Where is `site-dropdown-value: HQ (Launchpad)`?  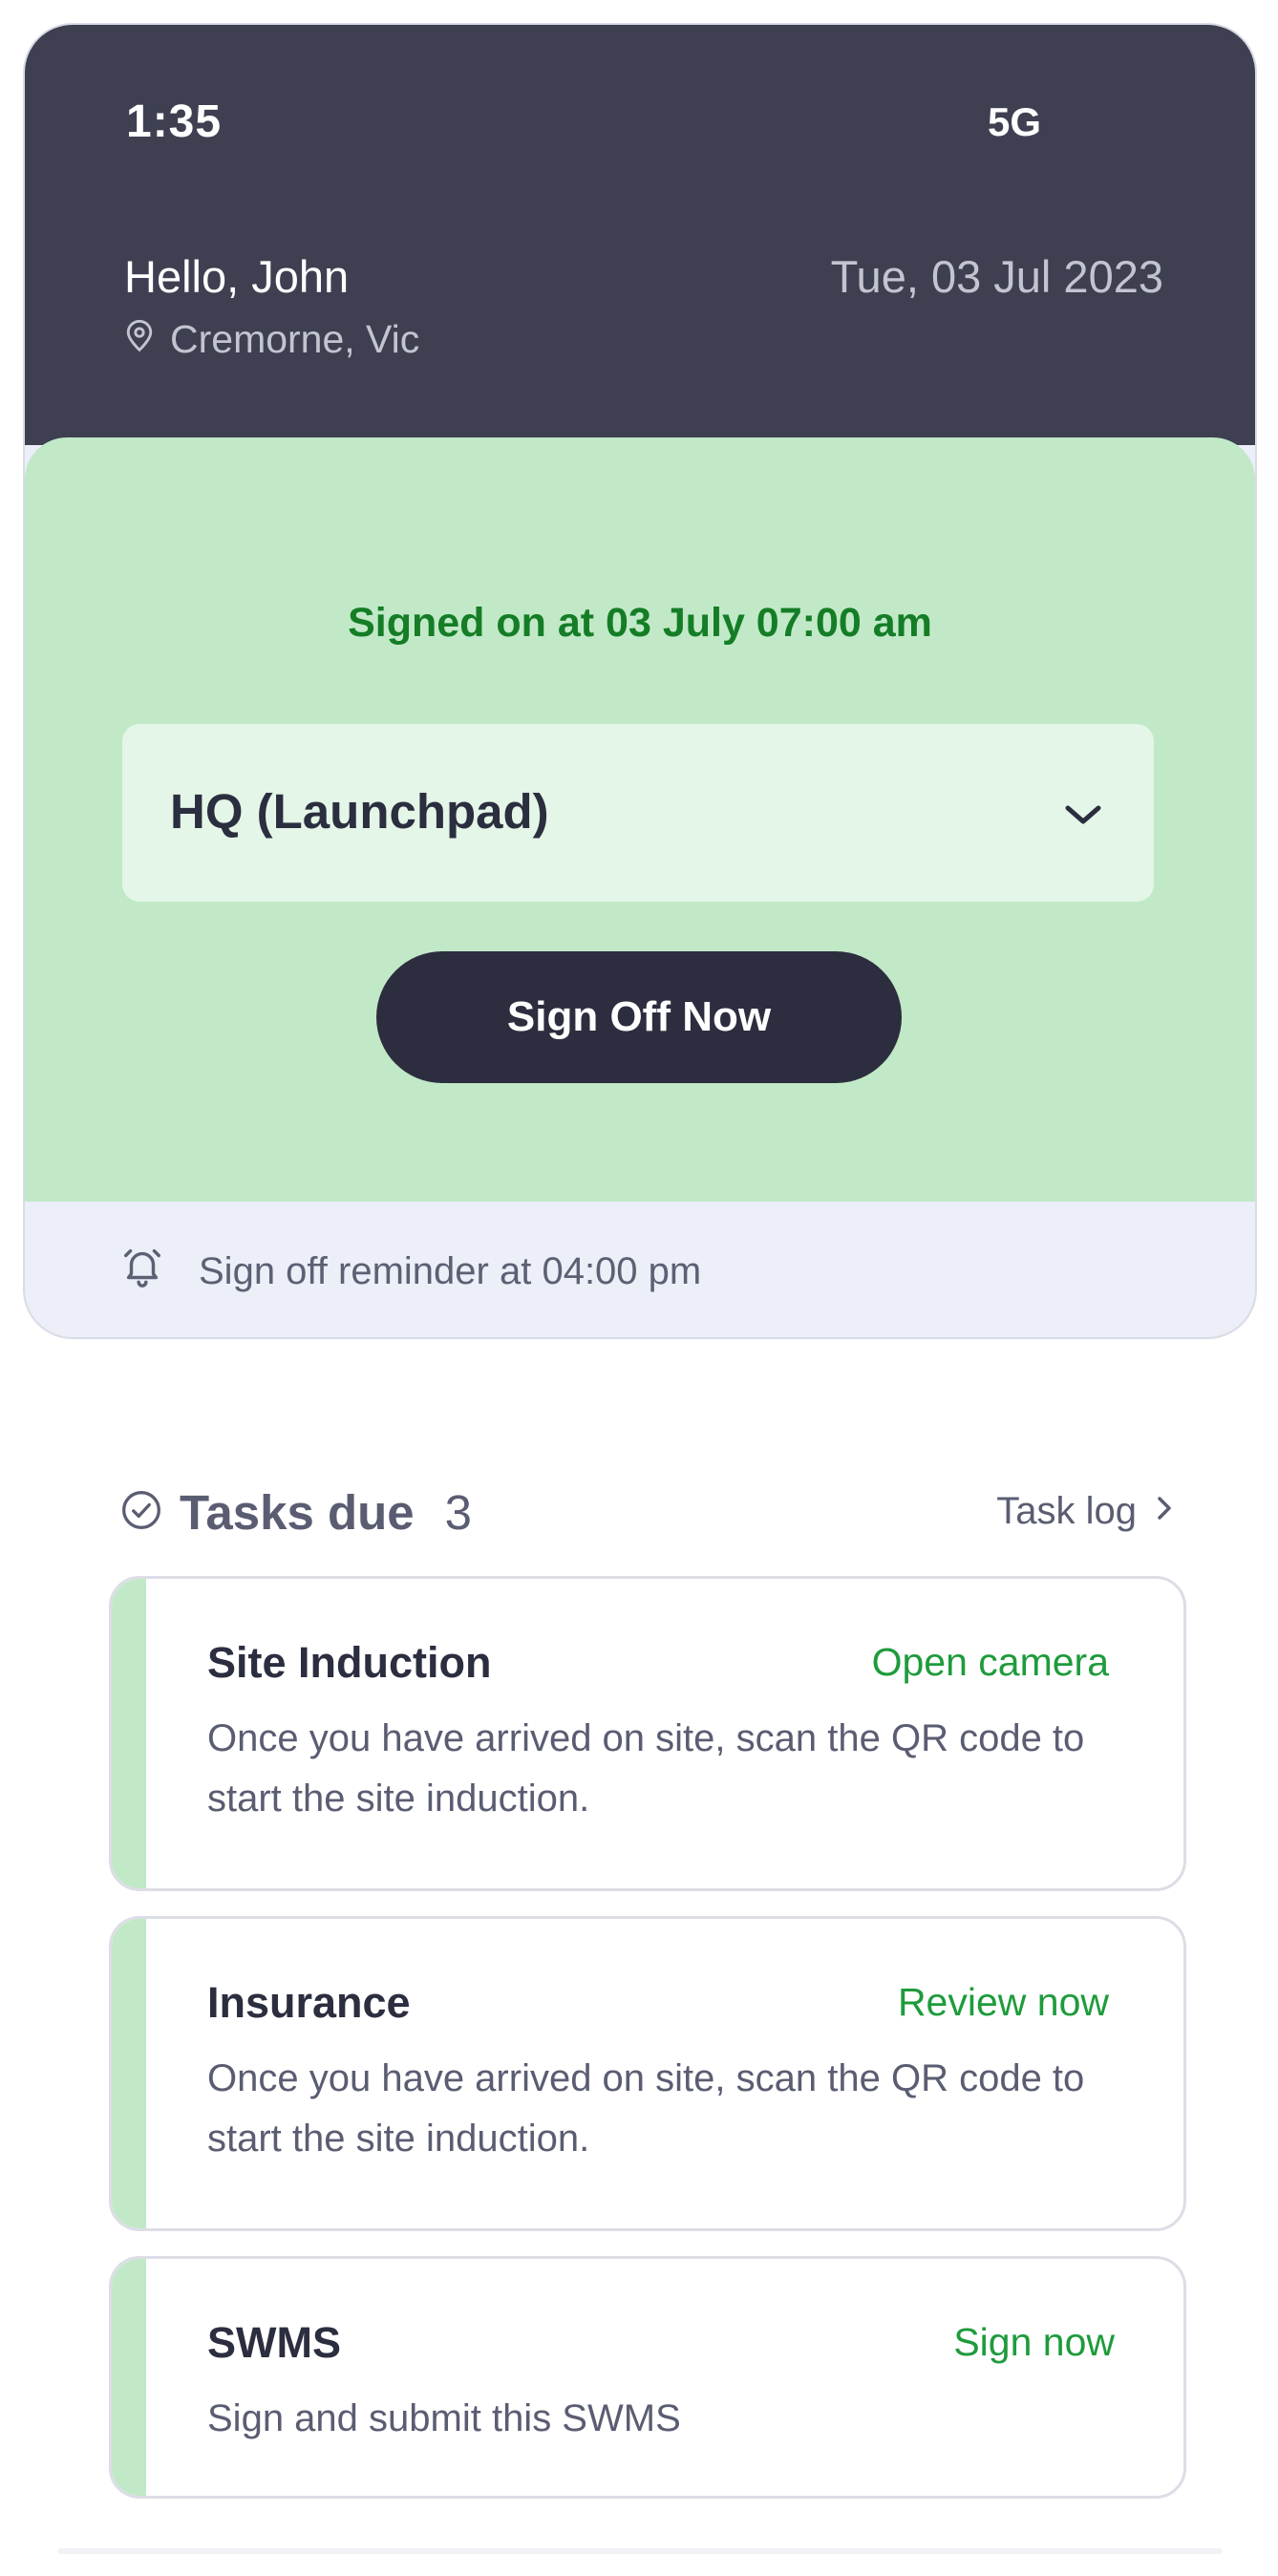 site-dropdown-value: HQ (Launchpad) is located at coordinates (359, 811).